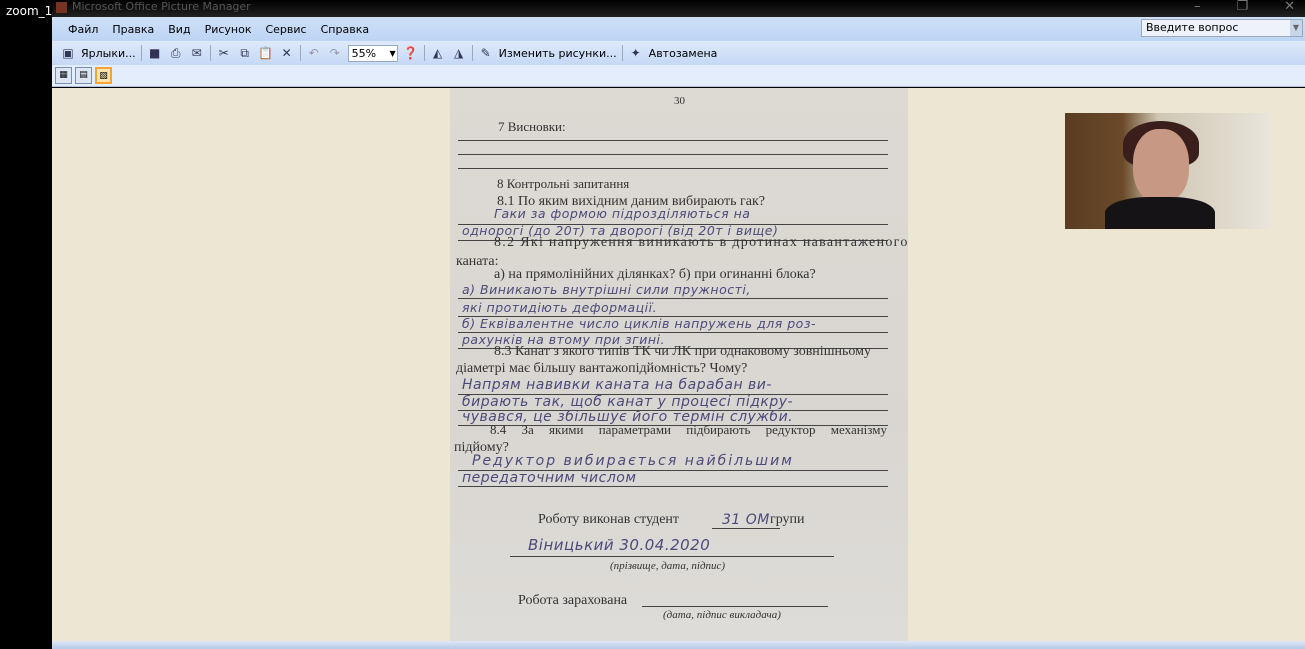 This screenshot has height=649, width=1305. What do you see at coordinates (622, 213) in the screenshot?
I see `answer-8-1: Гаки за формою підрозділяються на` at bounding box center [622, 213].